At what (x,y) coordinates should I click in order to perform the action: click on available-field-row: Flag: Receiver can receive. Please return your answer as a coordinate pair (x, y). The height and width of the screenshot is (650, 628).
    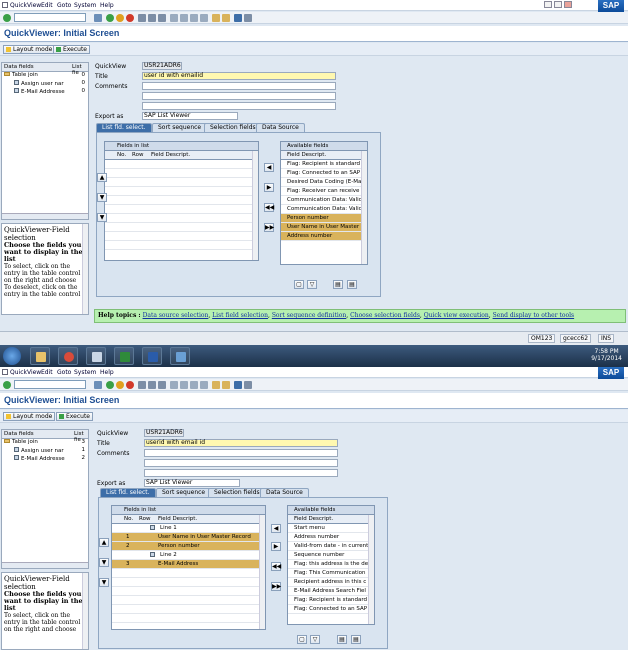
    Looking at the image, I should click on (324, 191).